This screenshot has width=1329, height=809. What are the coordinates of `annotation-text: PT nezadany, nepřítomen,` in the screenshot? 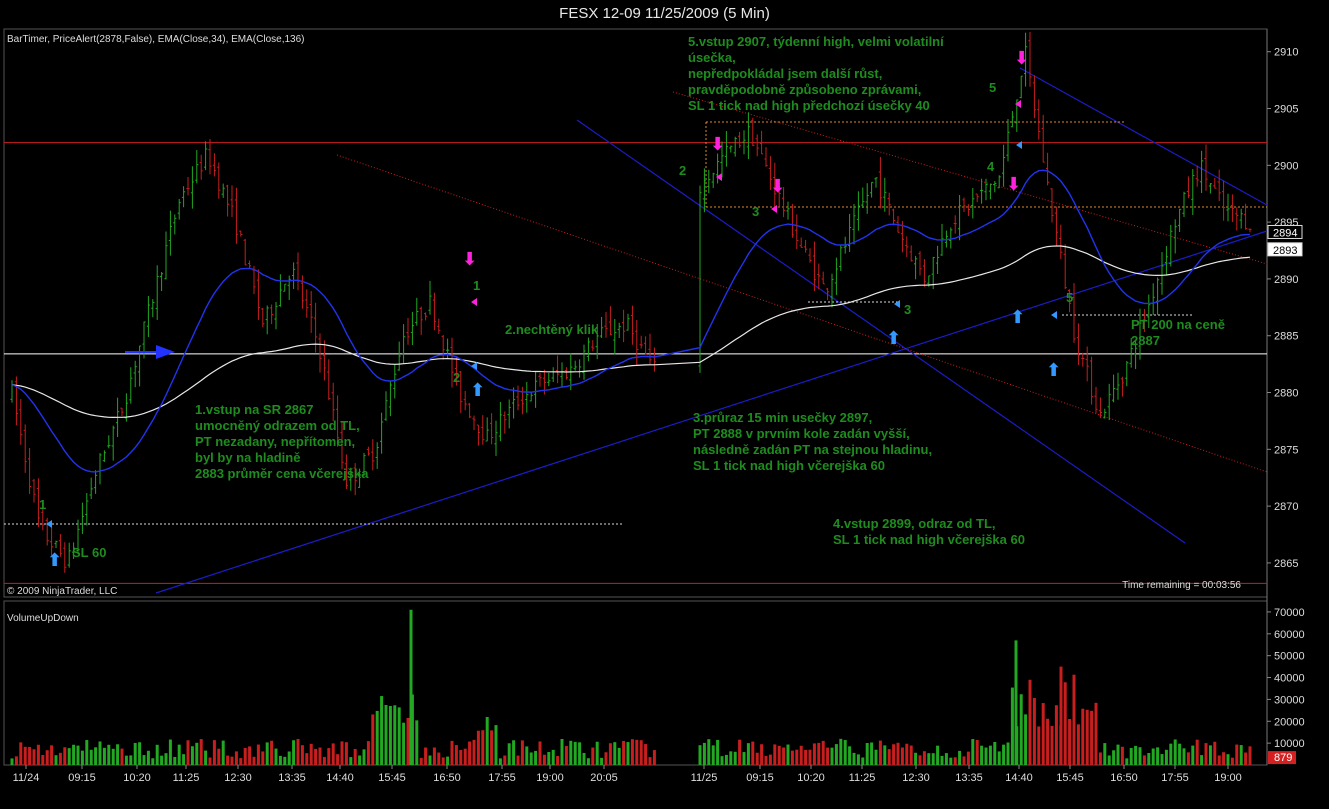 It's located at (275, 441).